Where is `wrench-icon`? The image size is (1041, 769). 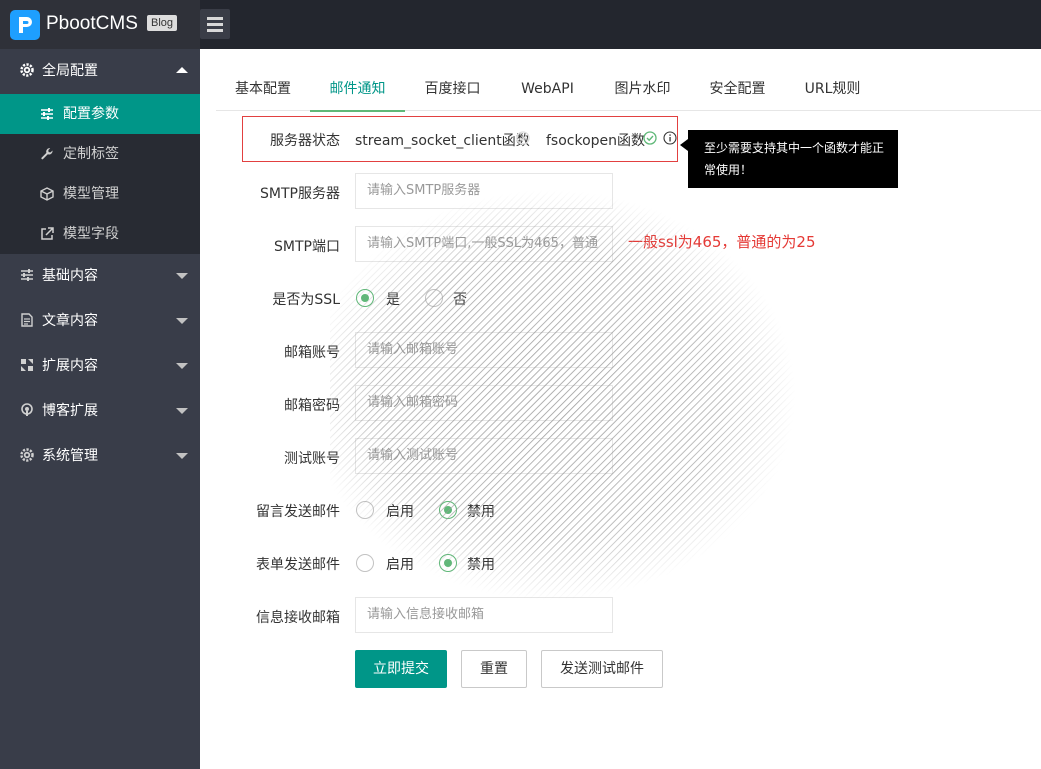
wrench-icon is located at coordinates (47, 154).